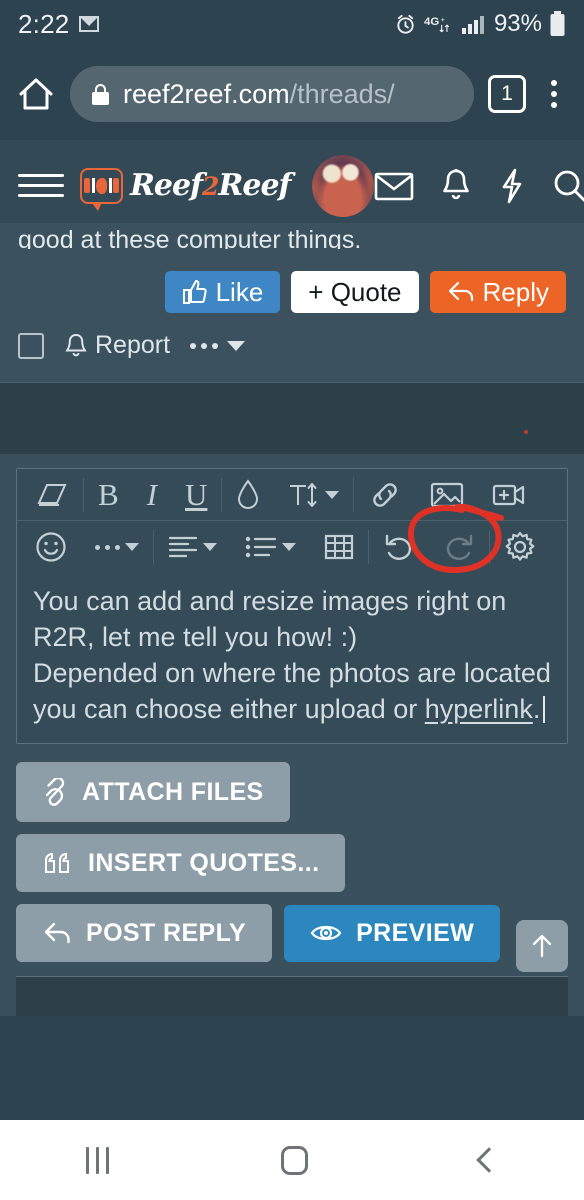  What do you see at coordinates (31, 345) in the screenshot?
I see `post-select-checkbox` at bounding box center [31, 345].